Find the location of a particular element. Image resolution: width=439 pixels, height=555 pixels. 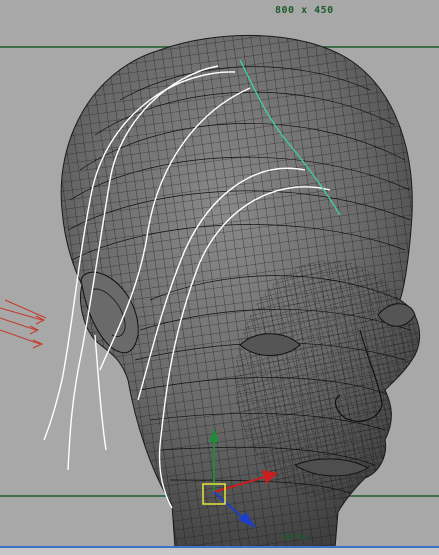

viewport-bottom-edge is located at coordinates (219, 551).